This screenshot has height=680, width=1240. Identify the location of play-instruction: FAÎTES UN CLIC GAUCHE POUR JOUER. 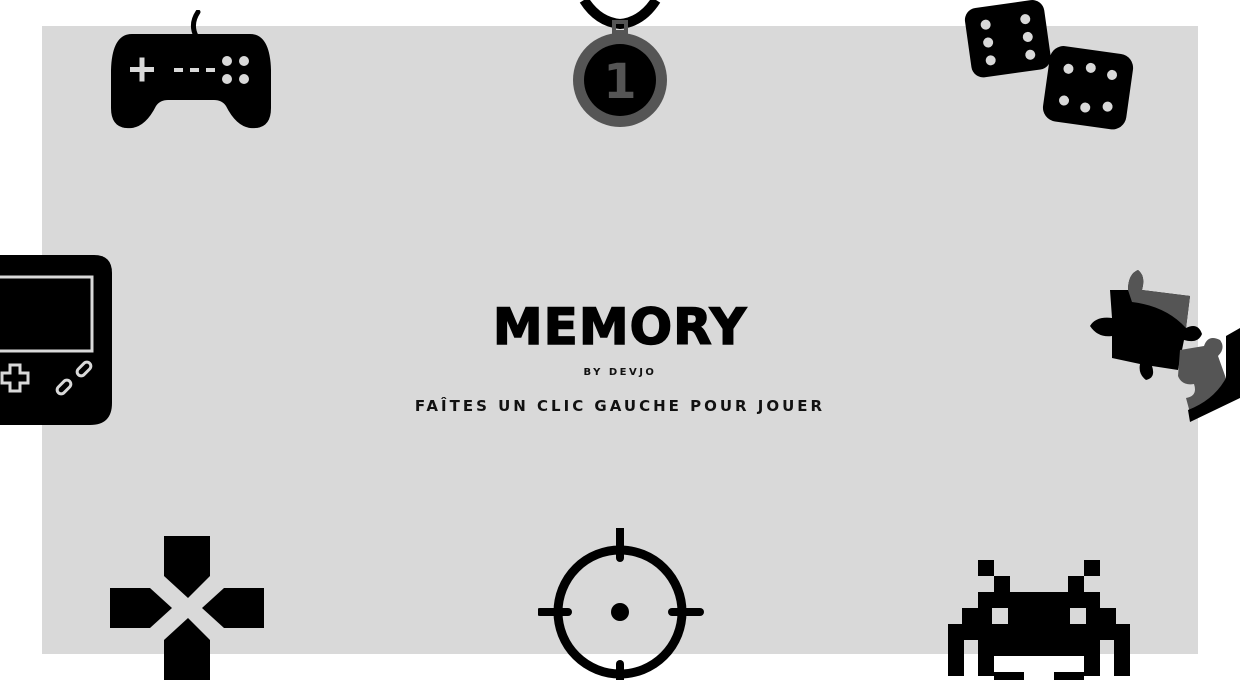
(620, 406).